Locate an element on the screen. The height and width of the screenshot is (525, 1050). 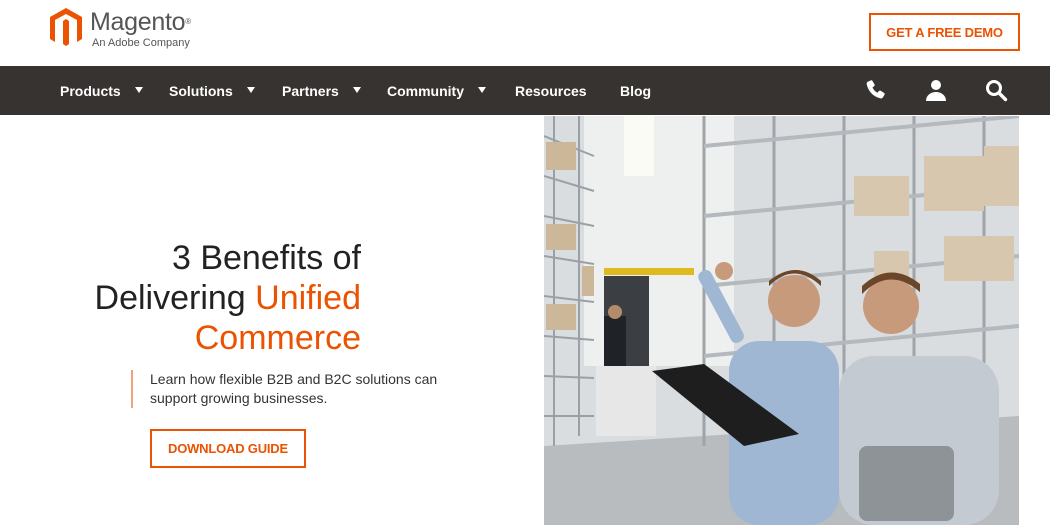
nav-item-products: Products is located at coordinates (101, 90).